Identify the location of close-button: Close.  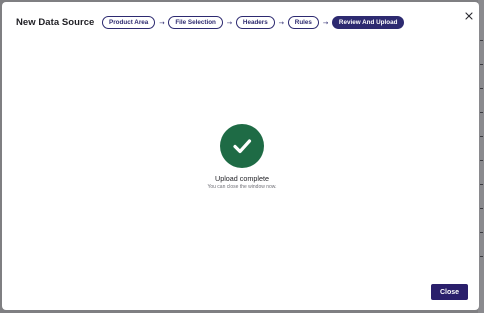
(449, 292).